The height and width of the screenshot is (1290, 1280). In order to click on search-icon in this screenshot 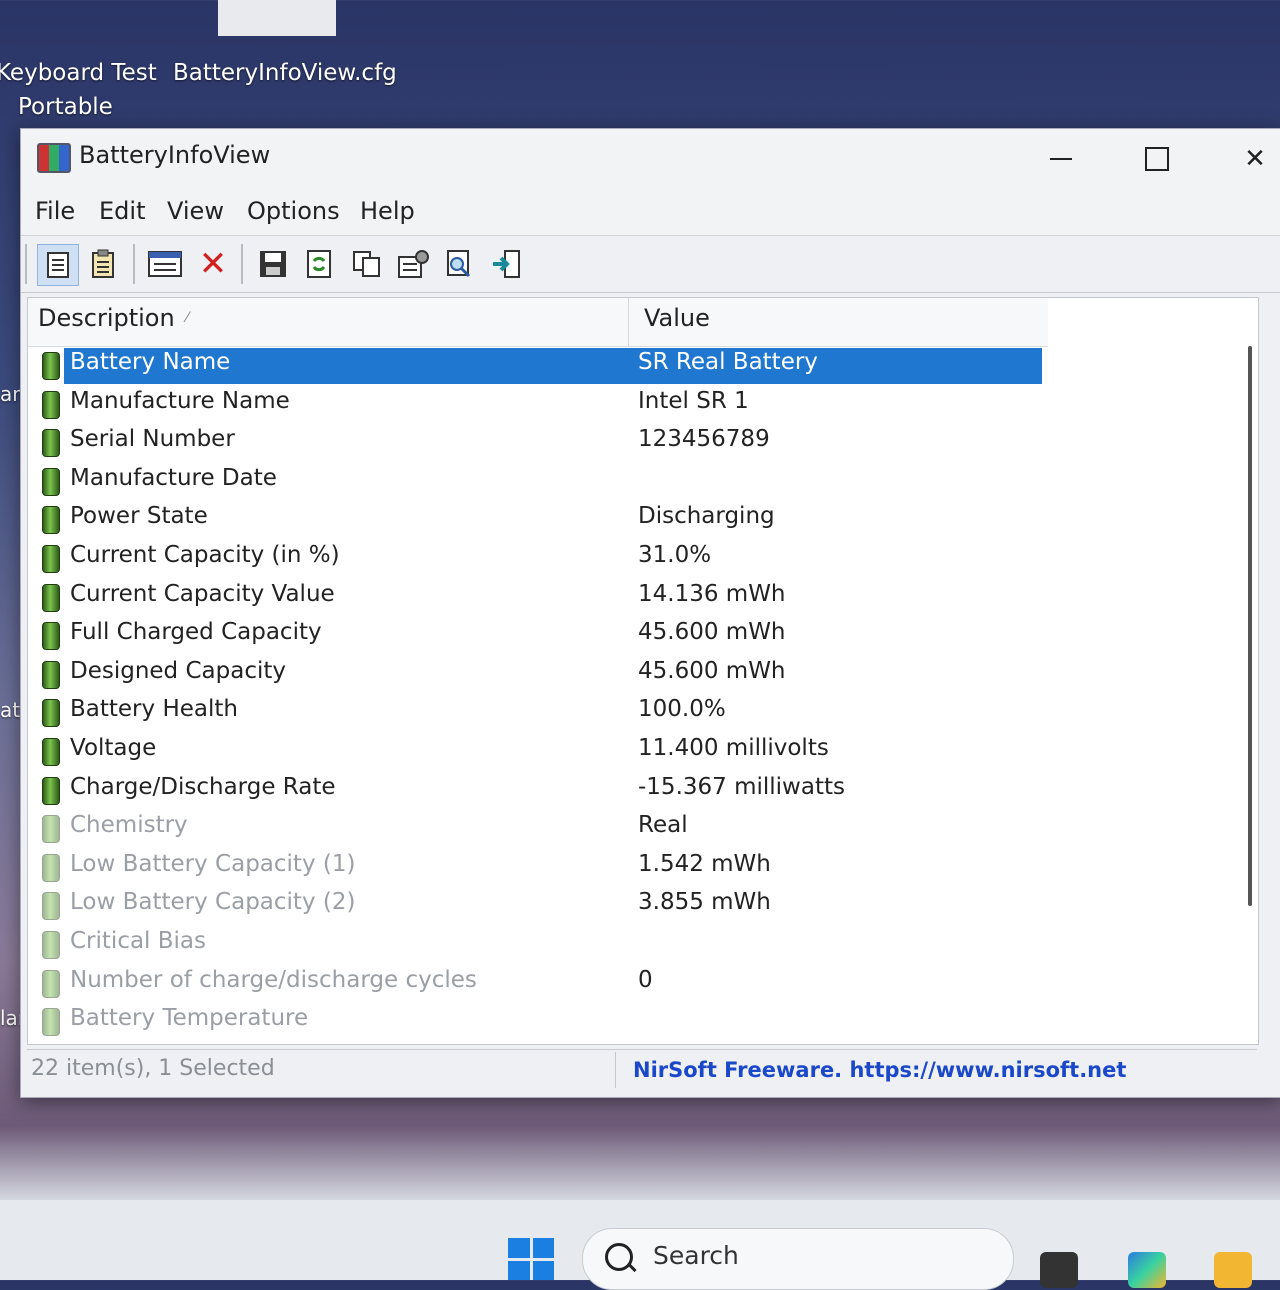, I will do `click(619, 1257)`.